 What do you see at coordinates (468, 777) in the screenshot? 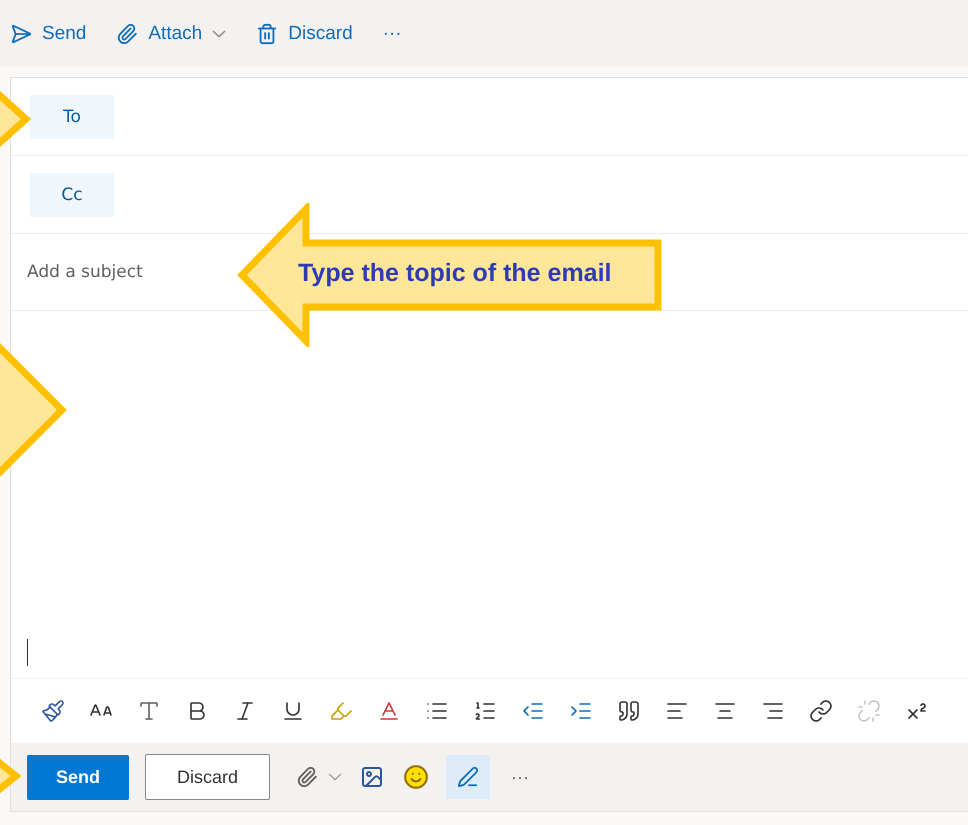
I see `format-pen-icon` at bounding box center [468, 777].